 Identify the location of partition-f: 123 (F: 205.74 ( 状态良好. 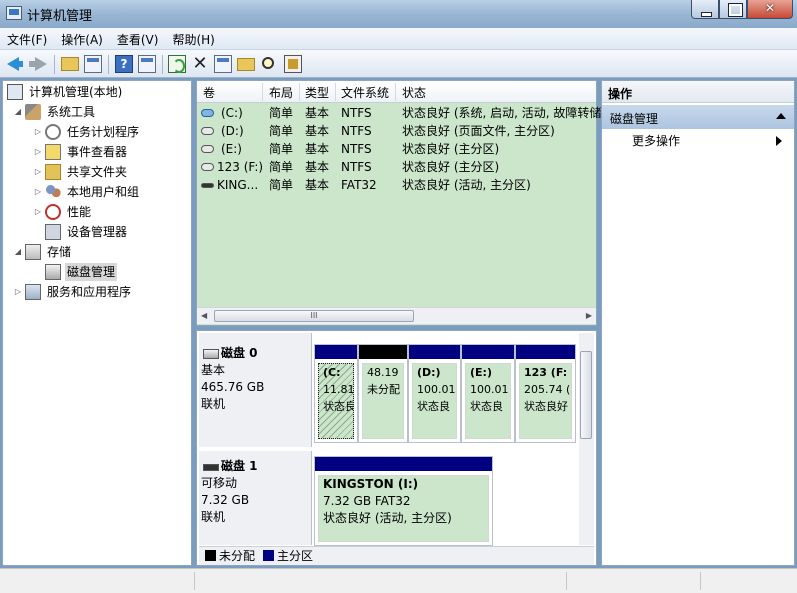
(545, 393).